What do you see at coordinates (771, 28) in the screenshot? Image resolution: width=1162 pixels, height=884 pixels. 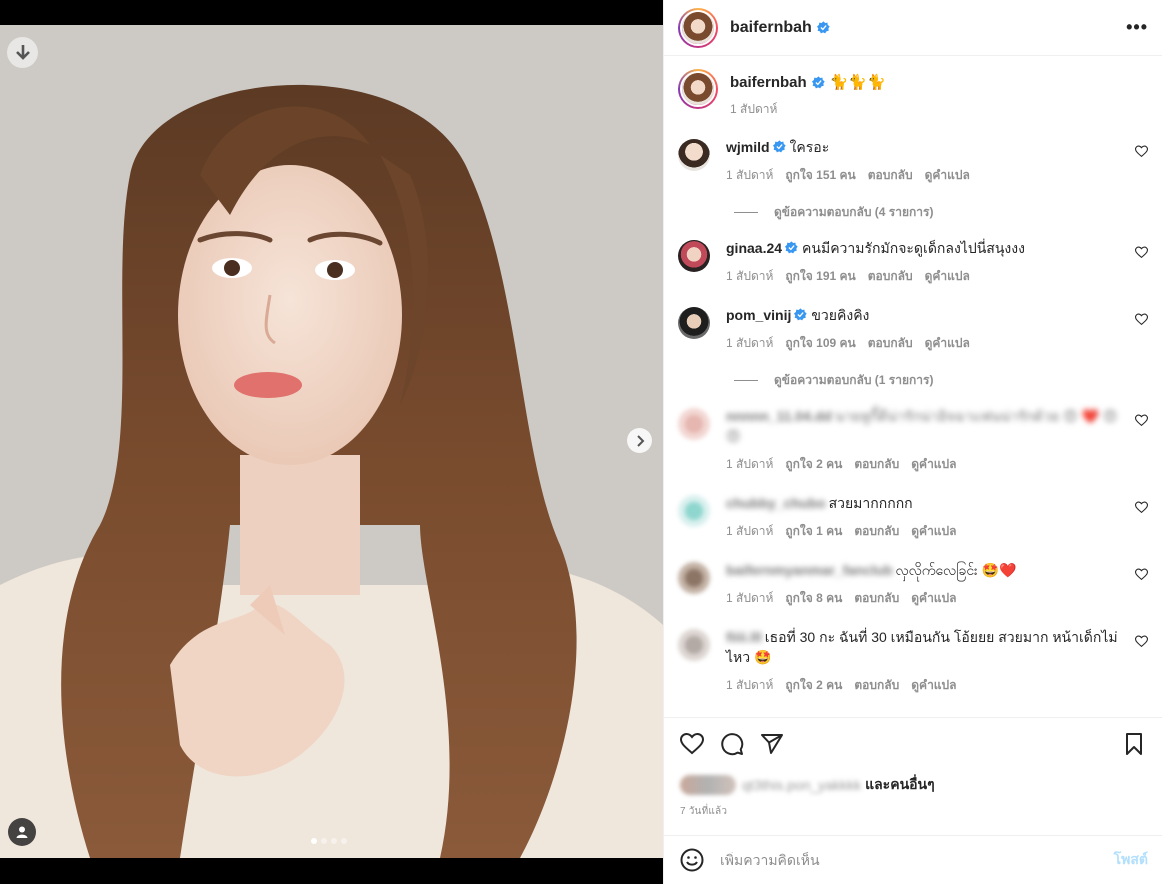 I see `header-username: baifernbah` at bounding box center [771, 28].